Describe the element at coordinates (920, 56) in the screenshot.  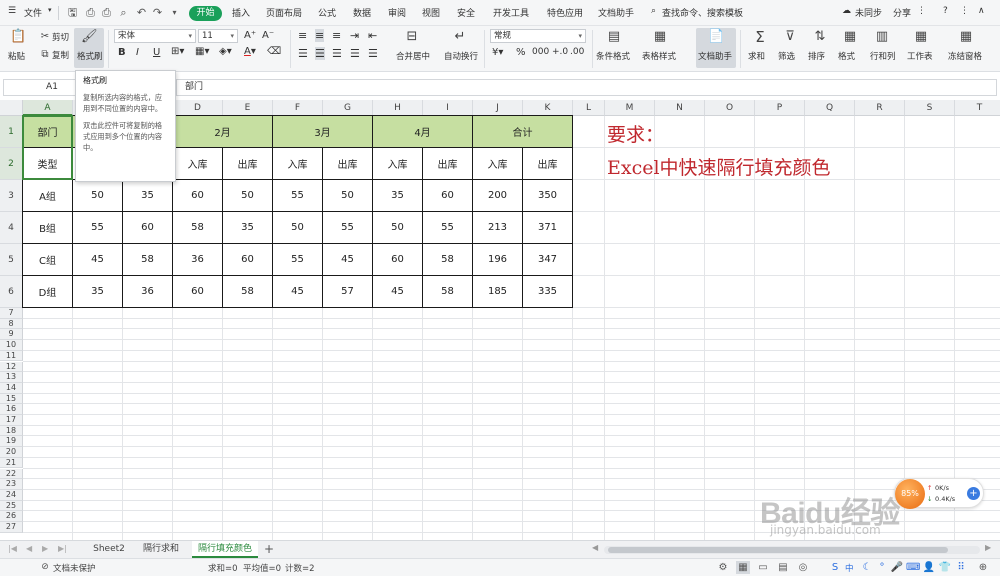
I see `worksheet-button: 工作表` at that location.